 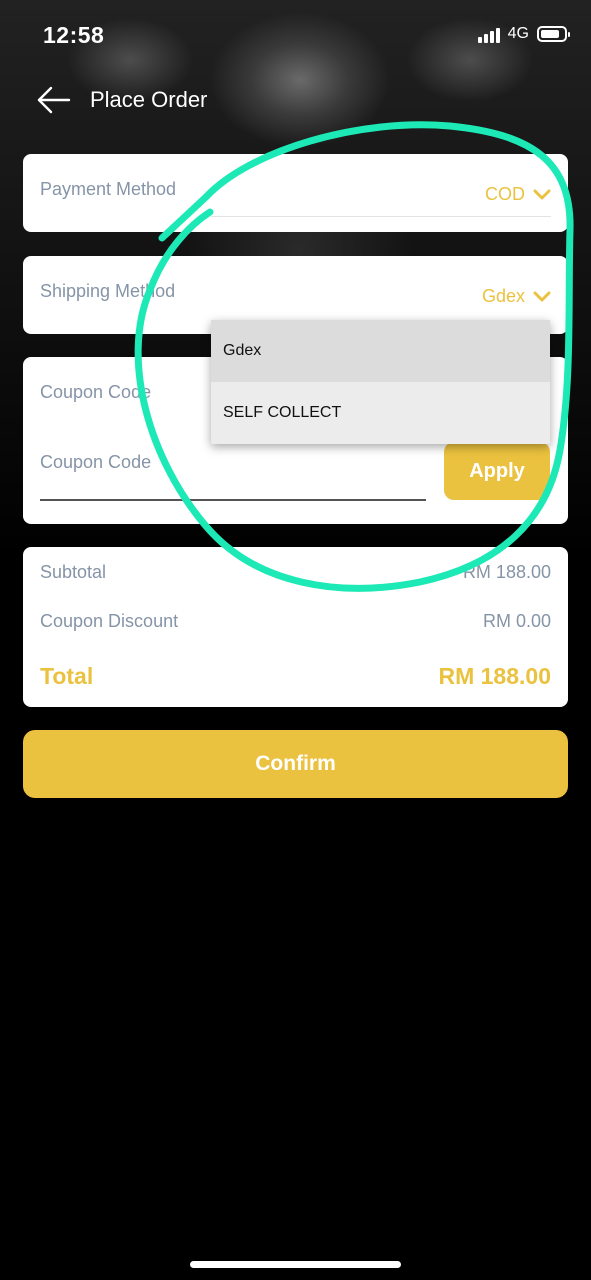 I want to click on discount-label: Coupon Discount, so click(x=109, y=621).